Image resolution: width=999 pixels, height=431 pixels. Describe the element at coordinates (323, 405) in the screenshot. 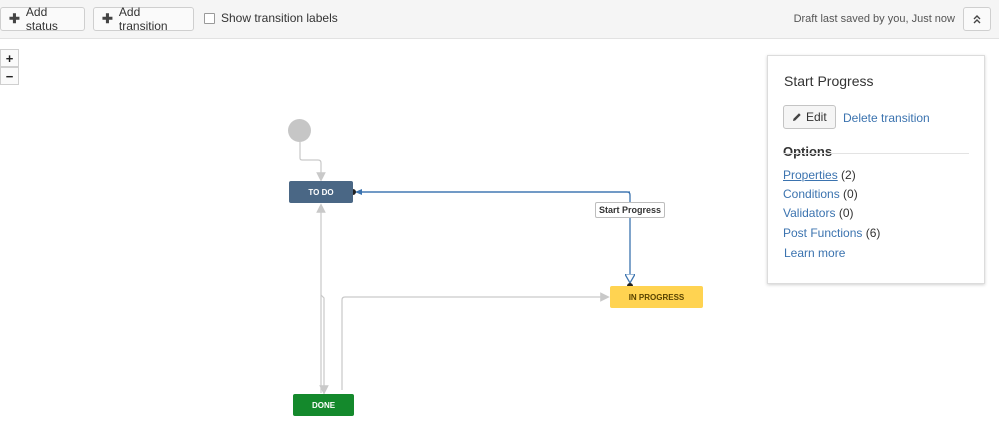

I see `status-done: DONE` at that location.